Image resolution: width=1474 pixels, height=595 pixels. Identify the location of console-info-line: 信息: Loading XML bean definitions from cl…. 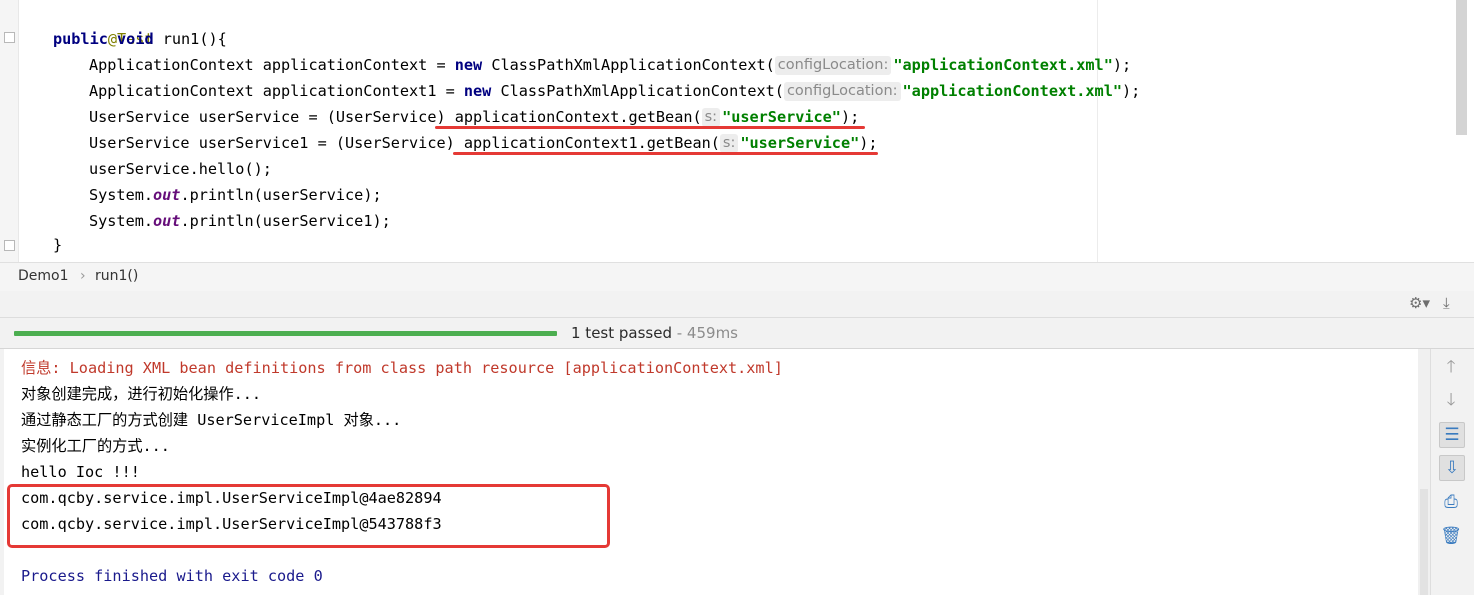
(402, 368).